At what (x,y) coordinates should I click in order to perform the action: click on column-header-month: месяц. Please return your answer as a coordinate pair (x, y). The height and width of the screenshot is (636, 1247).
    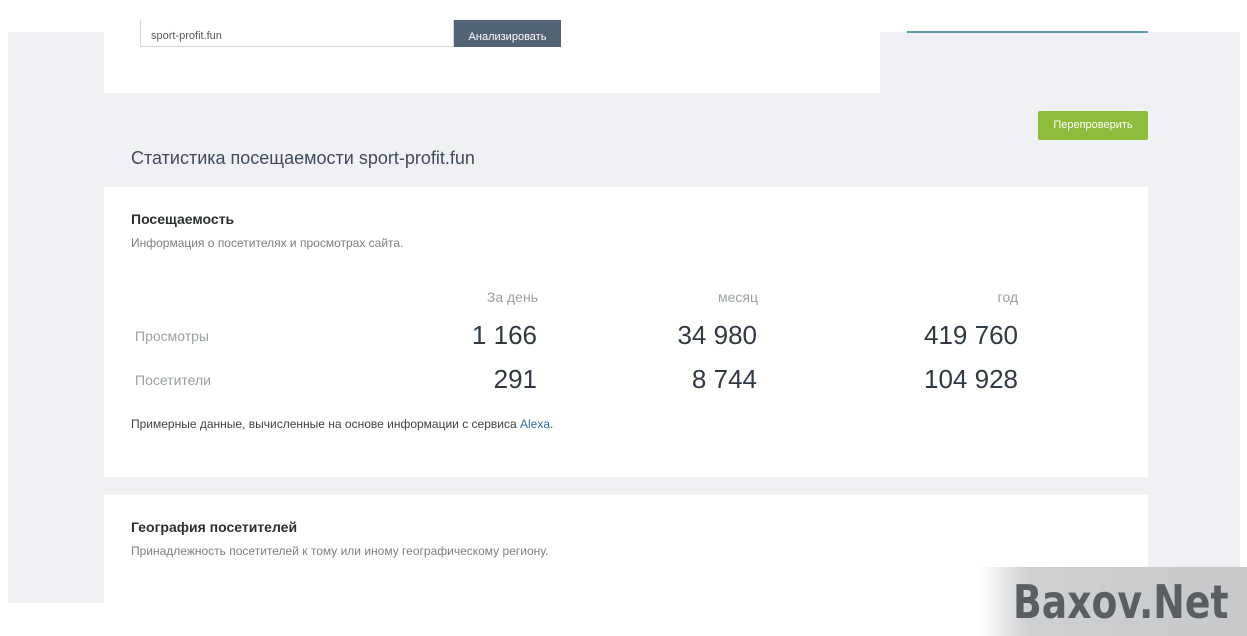
    Looking at the image, I should click on (737, 297).